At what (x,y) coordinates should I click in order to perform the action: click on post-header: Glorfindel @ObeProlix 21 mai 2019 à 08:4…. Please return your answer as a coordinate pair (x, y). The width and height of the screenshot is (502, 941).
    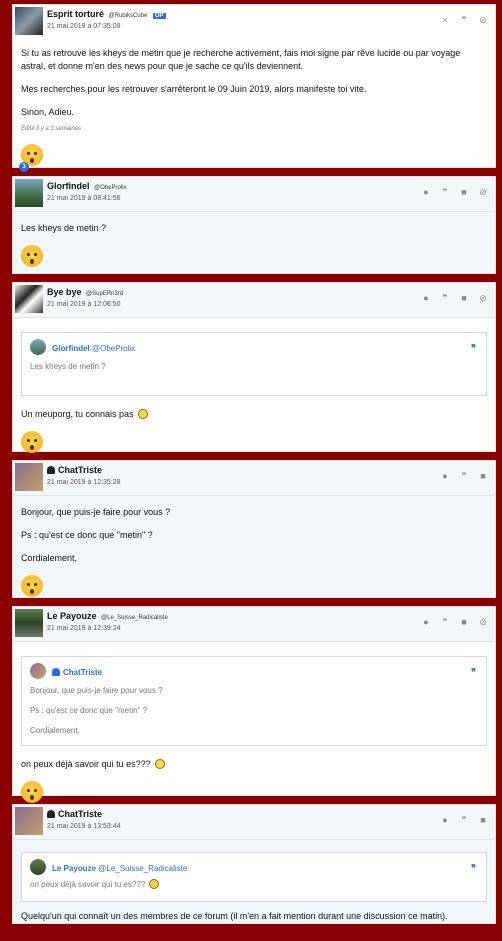
    Looking at the image, I should click on (254, 194).